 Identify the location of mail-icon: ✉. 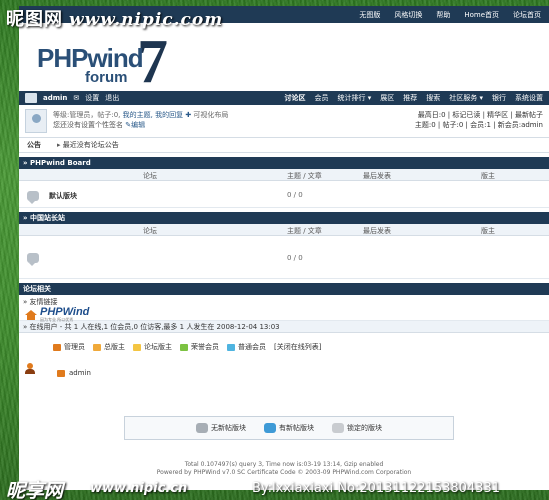
(76, 98).